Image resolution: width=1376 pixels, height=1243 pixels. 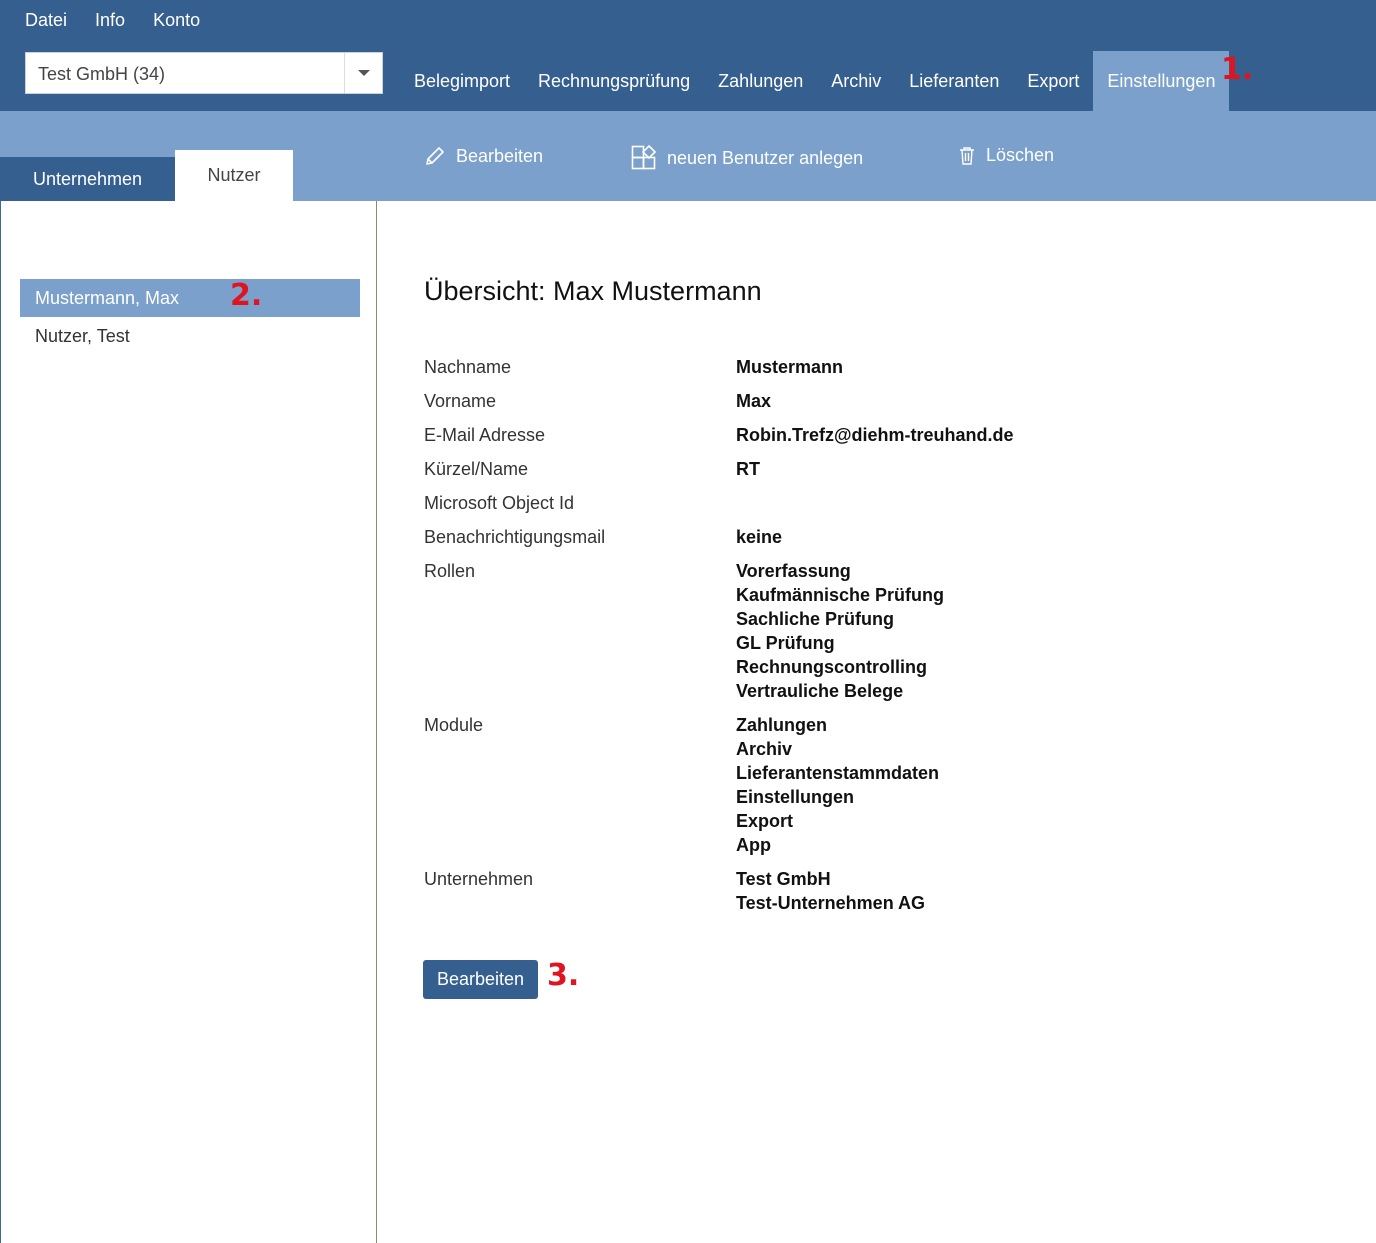 What do you see at coordinates (234, 175) in the screenshot?
I see `subtab-nutzer: Nutzer` at bounding box center [234, 175].